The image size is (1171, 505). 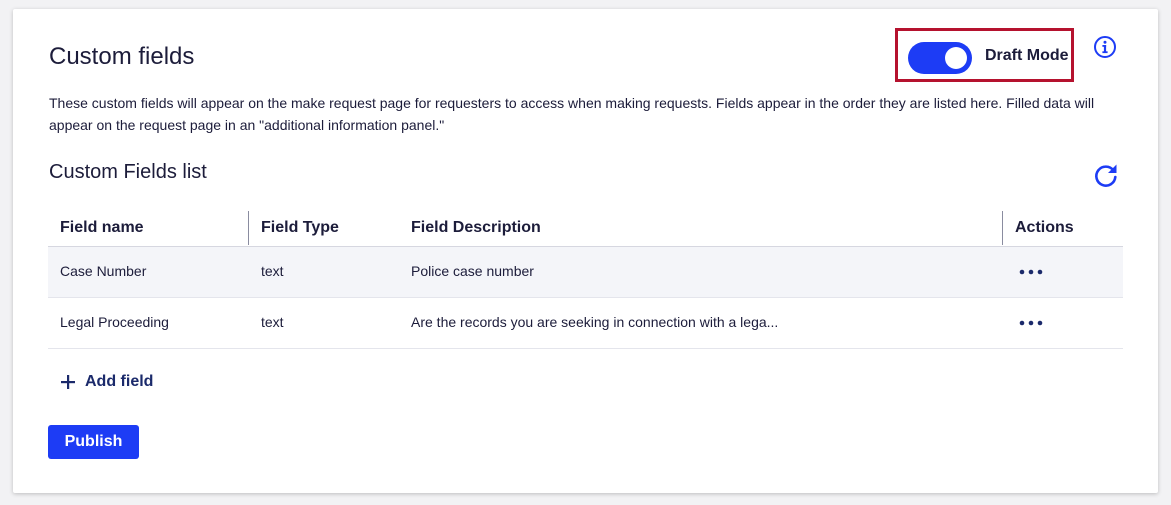 What do you see at coordinates (68, 382) in the screenshot?
I see `plus-icon` at bounding box center [68, 382].